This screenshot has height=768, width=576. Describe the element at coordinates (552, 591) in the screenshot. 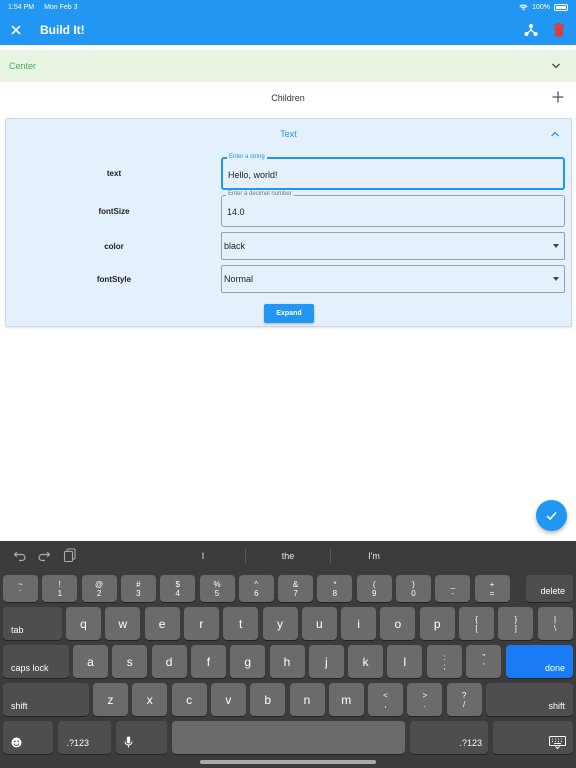

I see `delete-key-label: delete` at that location.